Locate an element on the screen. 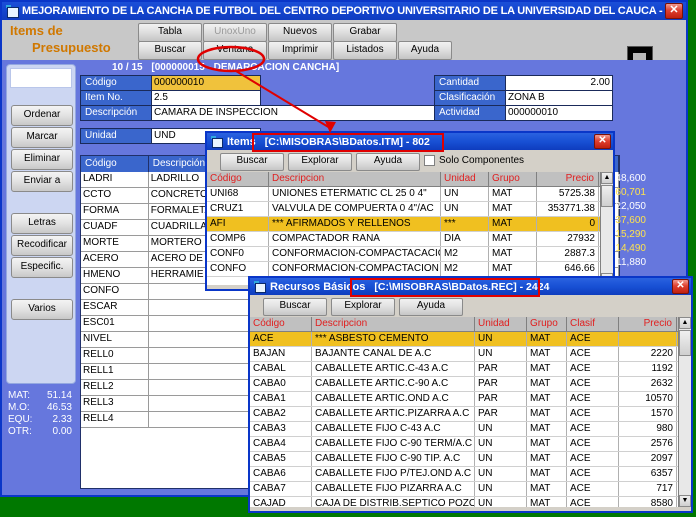 Image resolution: width=696 pixels, height=517 pixels. main-grid-col-codigo: Código is located at coordinates (115, 164).